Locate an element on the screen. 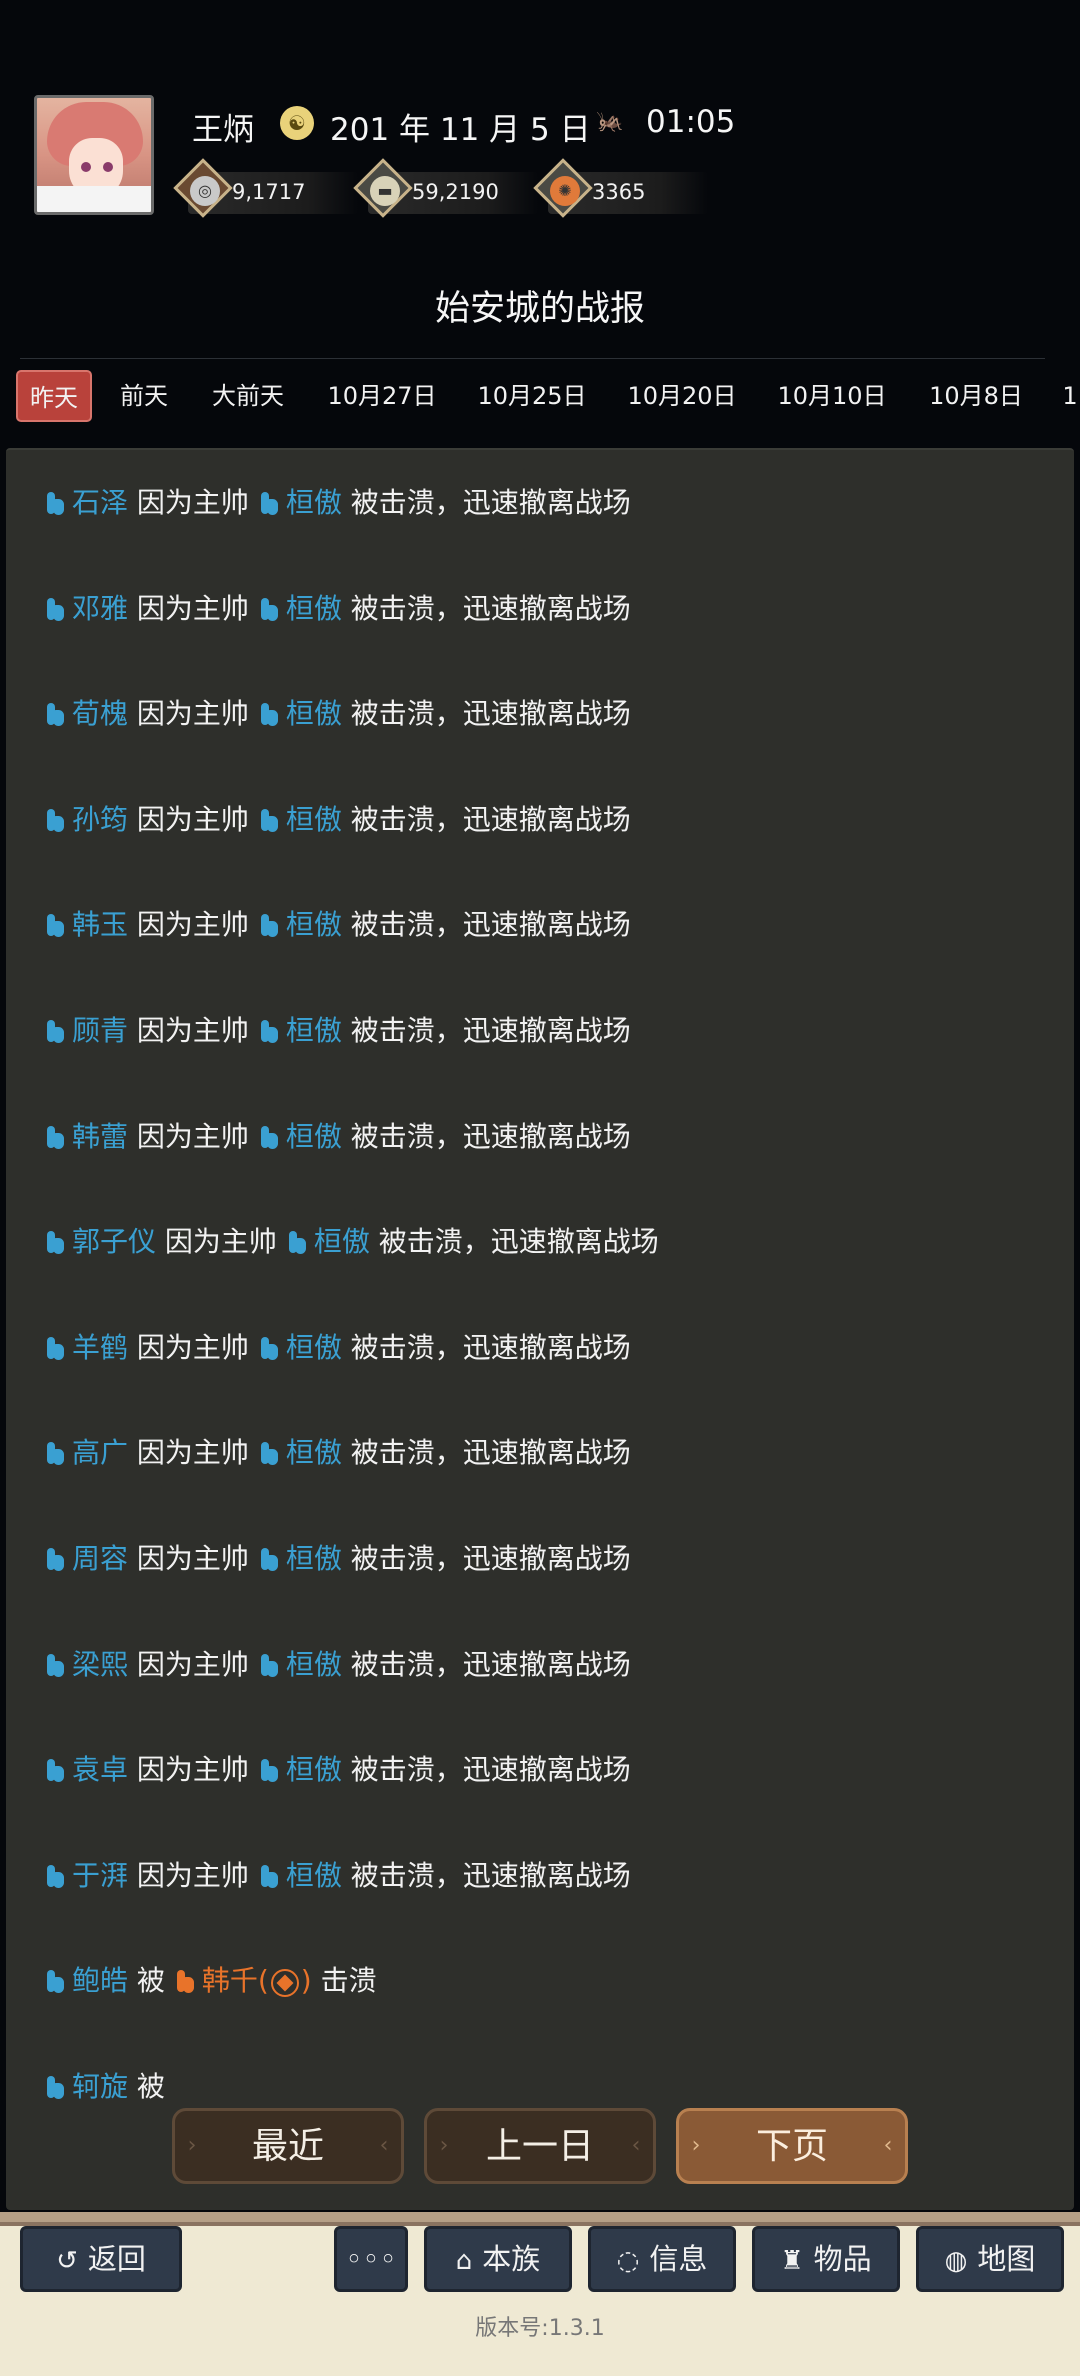 The height and width of the screenshot is (2376, 1080). page-title: 始安城的战报 is located at coordinates (539, 309).